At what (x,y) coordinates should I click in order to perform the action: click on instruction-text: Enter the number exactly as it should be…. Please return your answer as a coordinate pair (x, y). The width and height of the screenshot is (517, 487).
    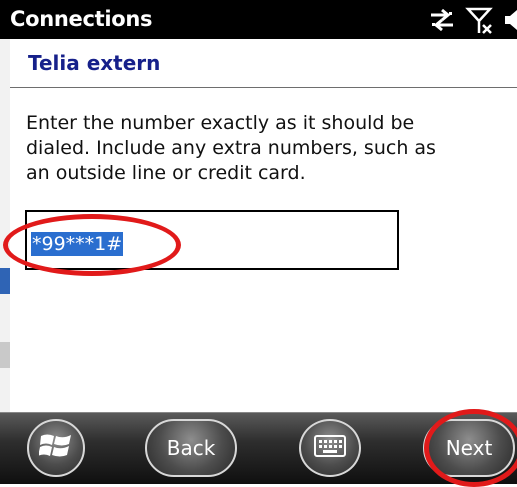
    Looking at the image, I should click on (231, 148).